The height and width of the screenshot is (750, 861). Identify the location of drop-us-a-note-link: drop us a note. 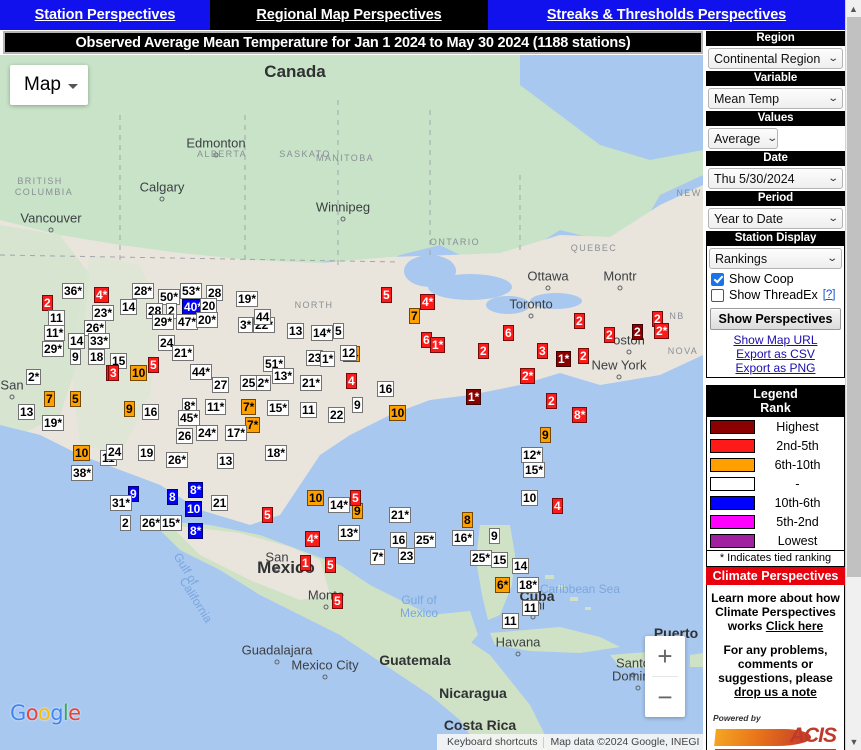
(775, 692).